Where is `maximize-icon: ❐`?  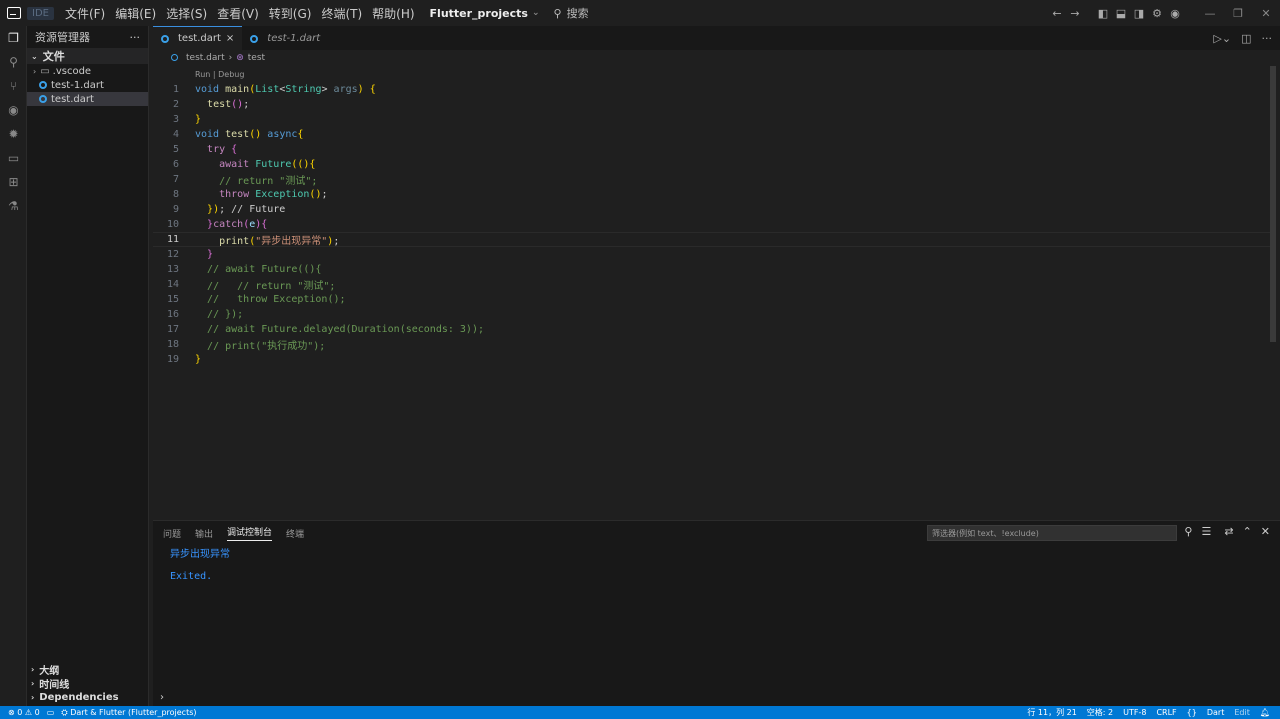
maximize-icon: ❐ is located at coordinates (1238, 13).